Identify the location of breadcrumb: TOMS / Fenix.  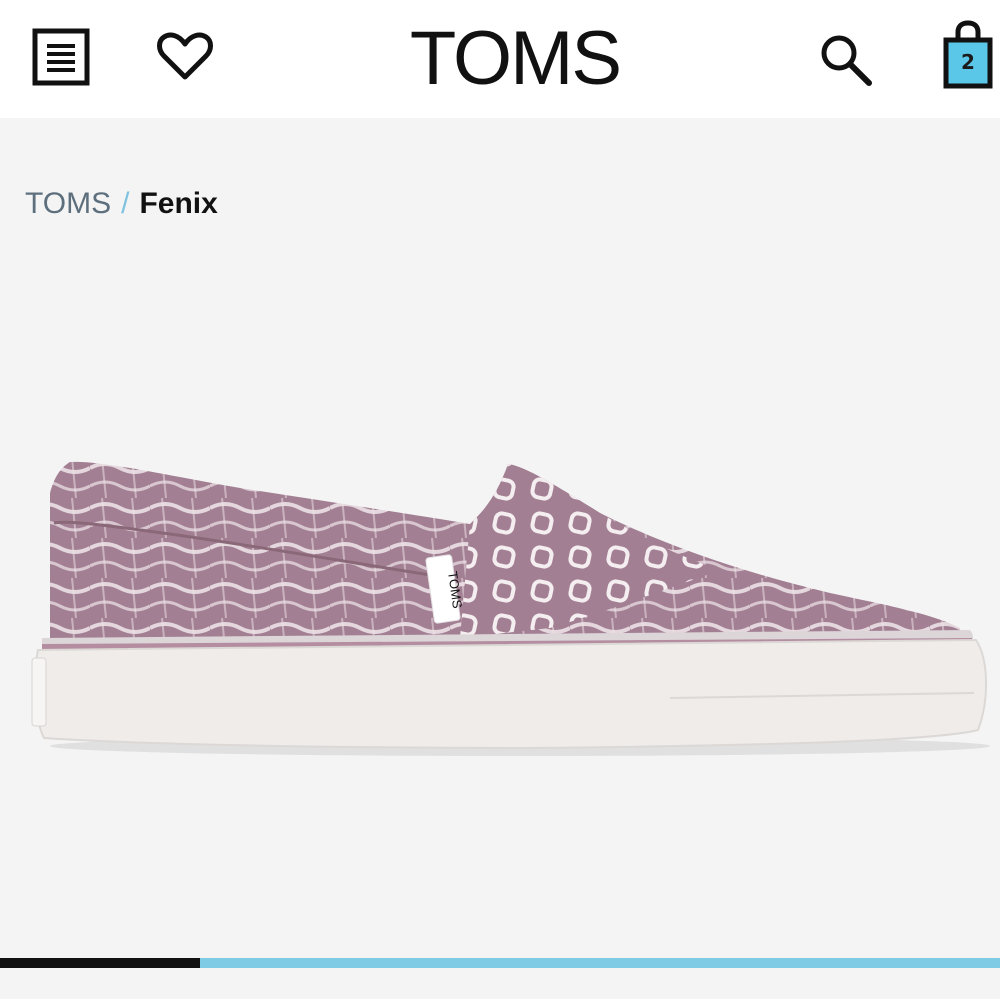
(121, 204).